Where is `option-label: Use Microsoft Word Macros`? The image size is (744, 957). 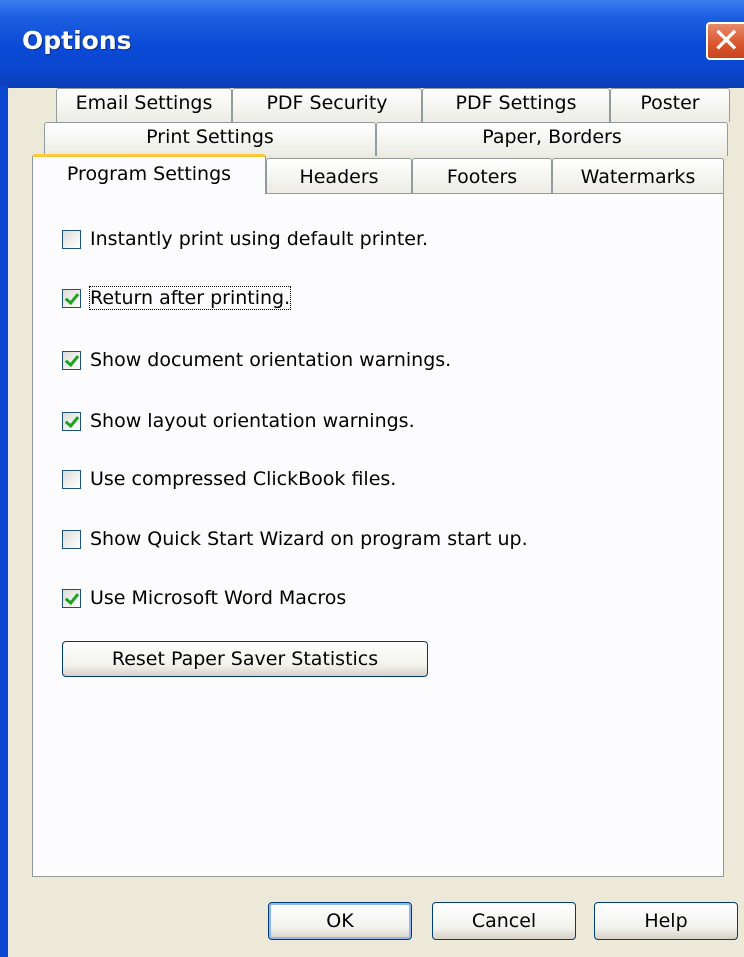
option-label: Use Microsoft Word Macros is located at coordinates (218, 598).